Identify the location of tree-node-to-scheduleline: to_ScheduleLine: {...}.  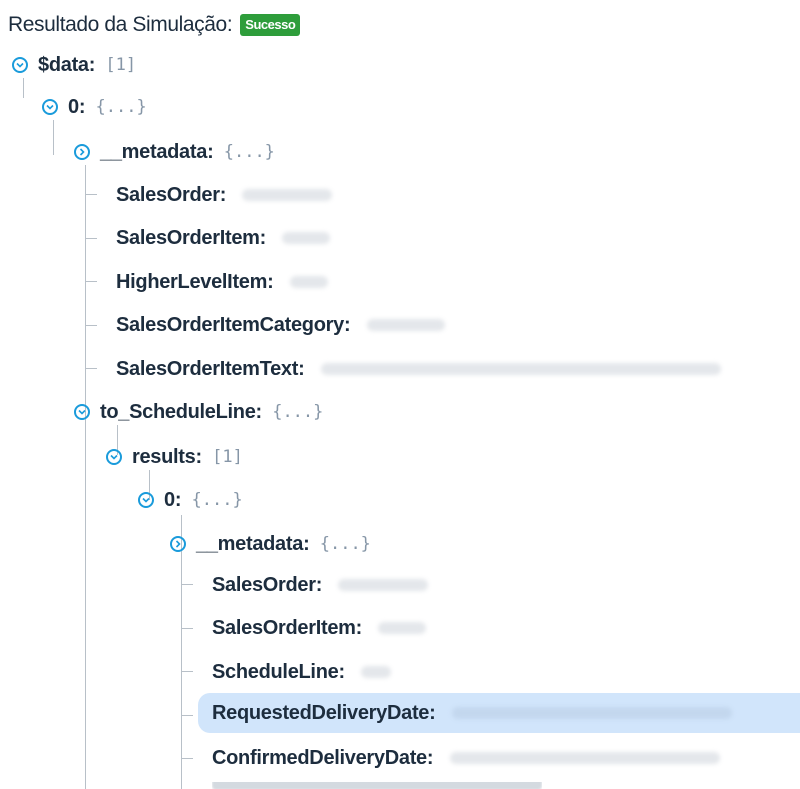
(198, 412).